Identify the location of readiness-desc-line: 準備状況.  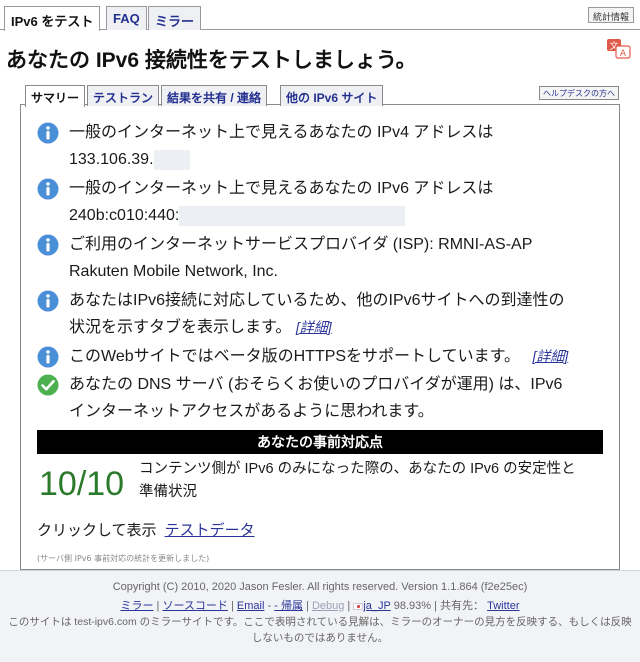
(168, 492).